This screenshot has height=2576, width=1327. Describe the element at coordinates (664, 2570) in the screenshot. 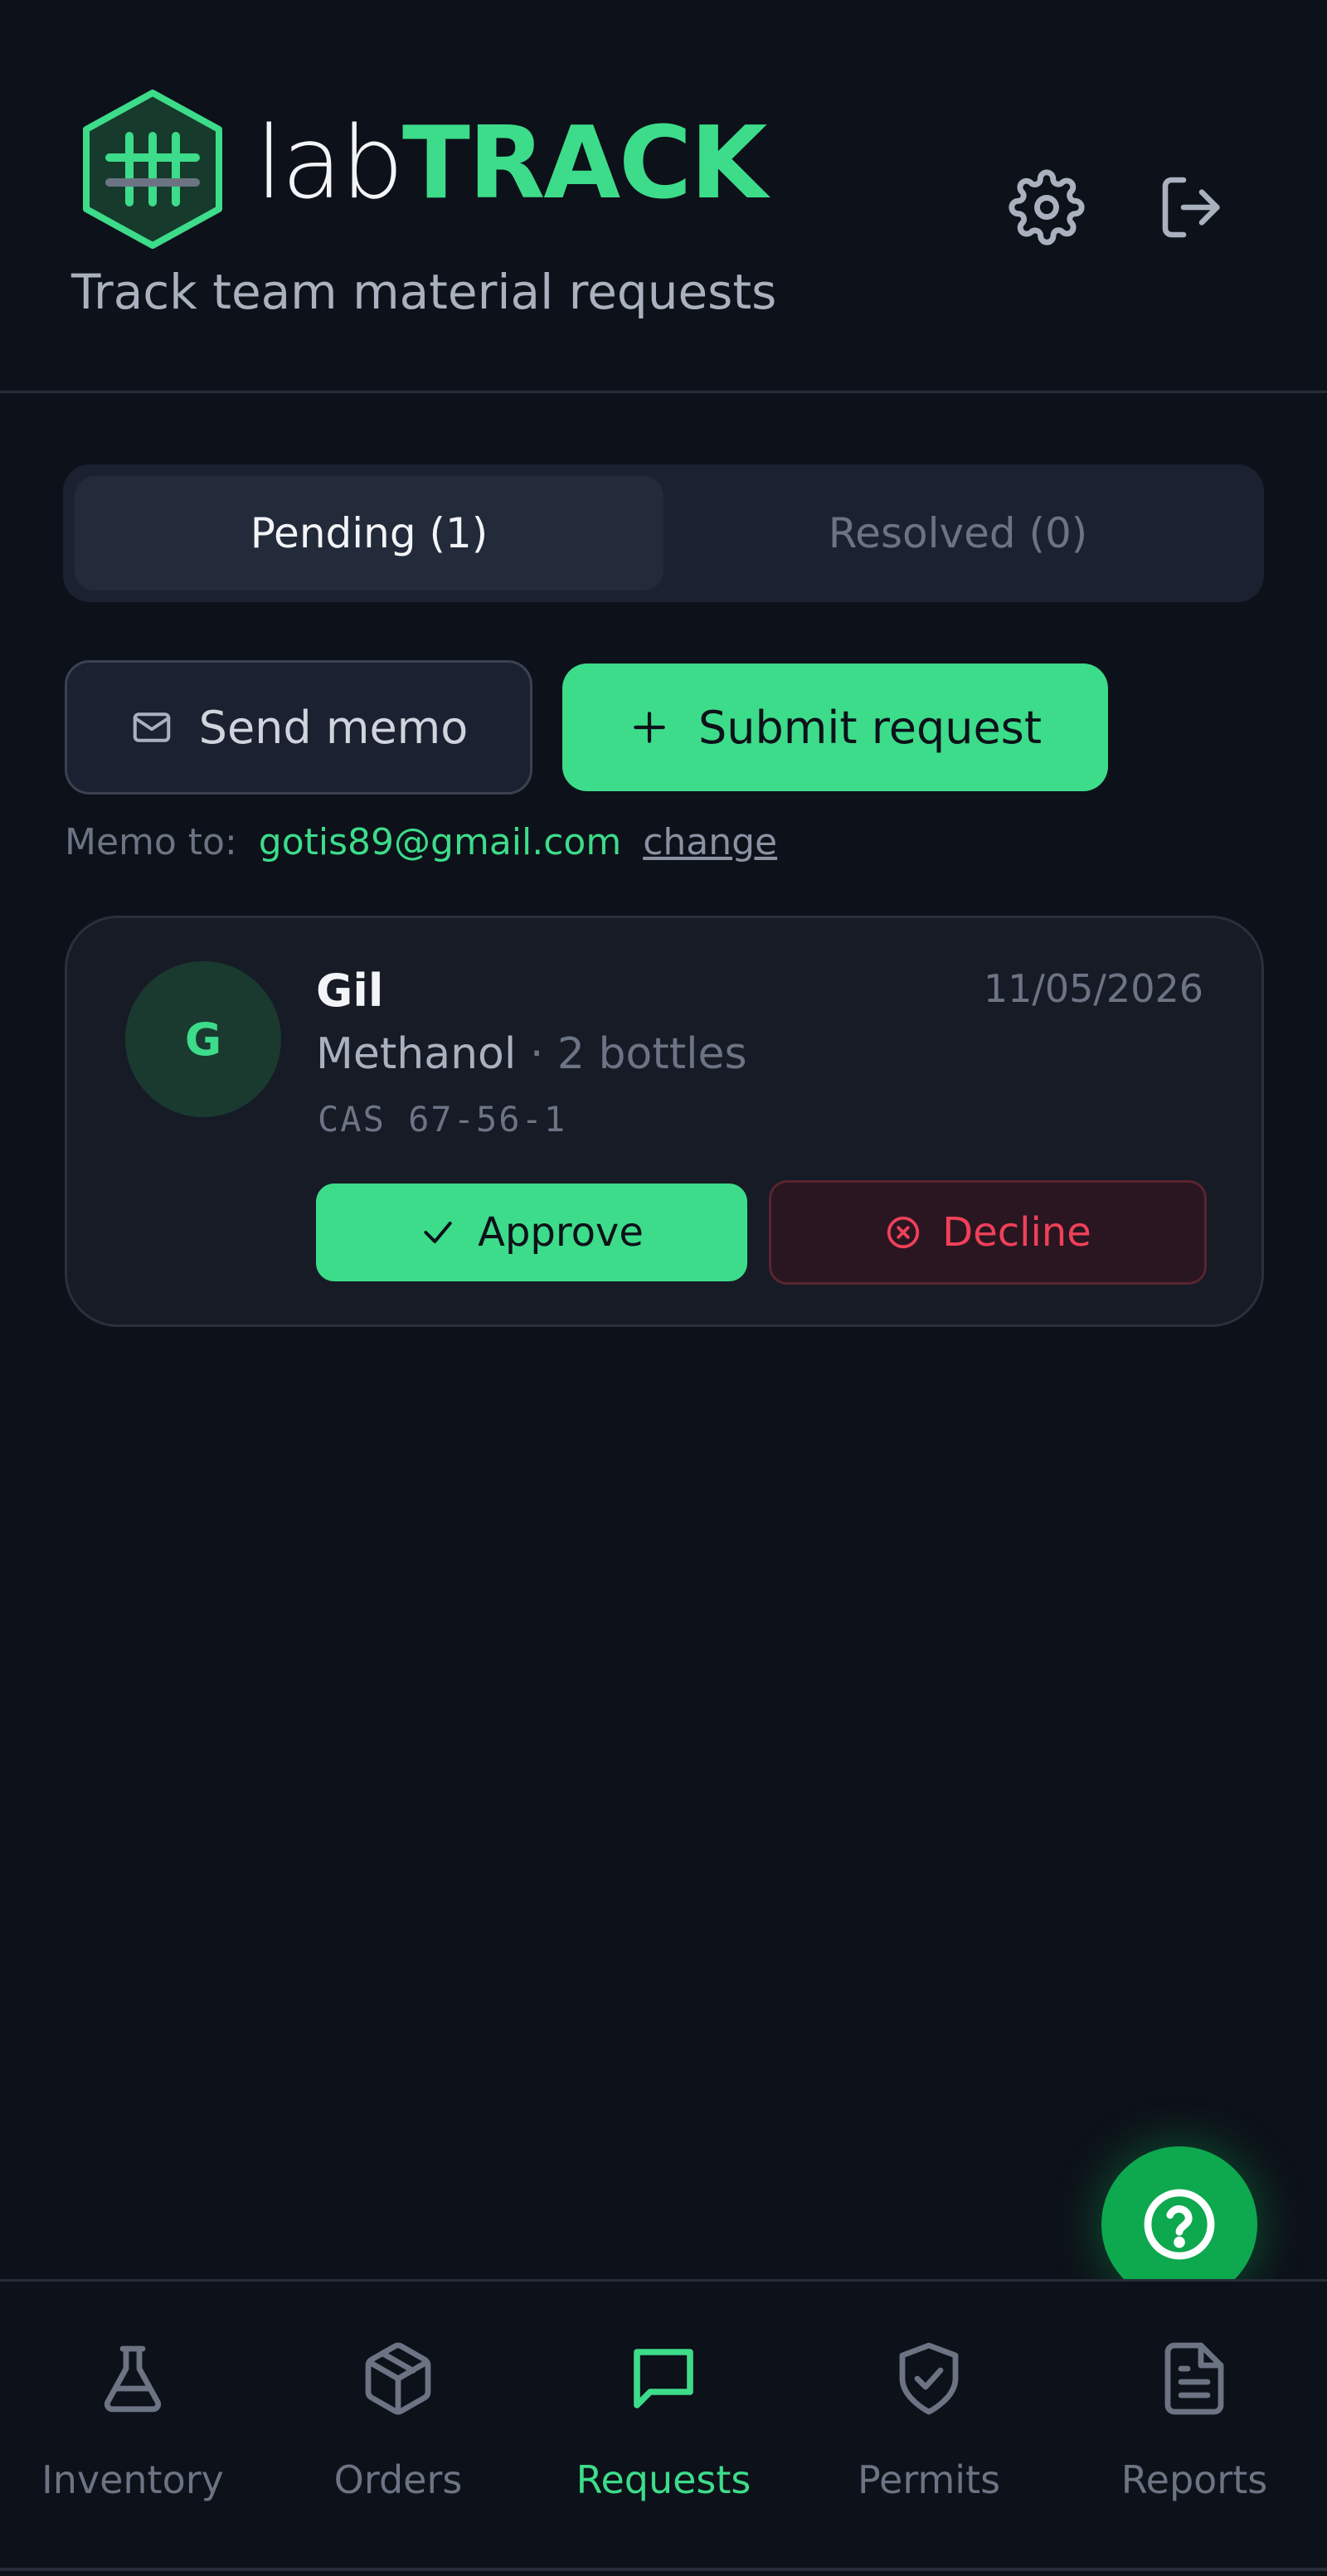

I see `bottom-divider` at that location.